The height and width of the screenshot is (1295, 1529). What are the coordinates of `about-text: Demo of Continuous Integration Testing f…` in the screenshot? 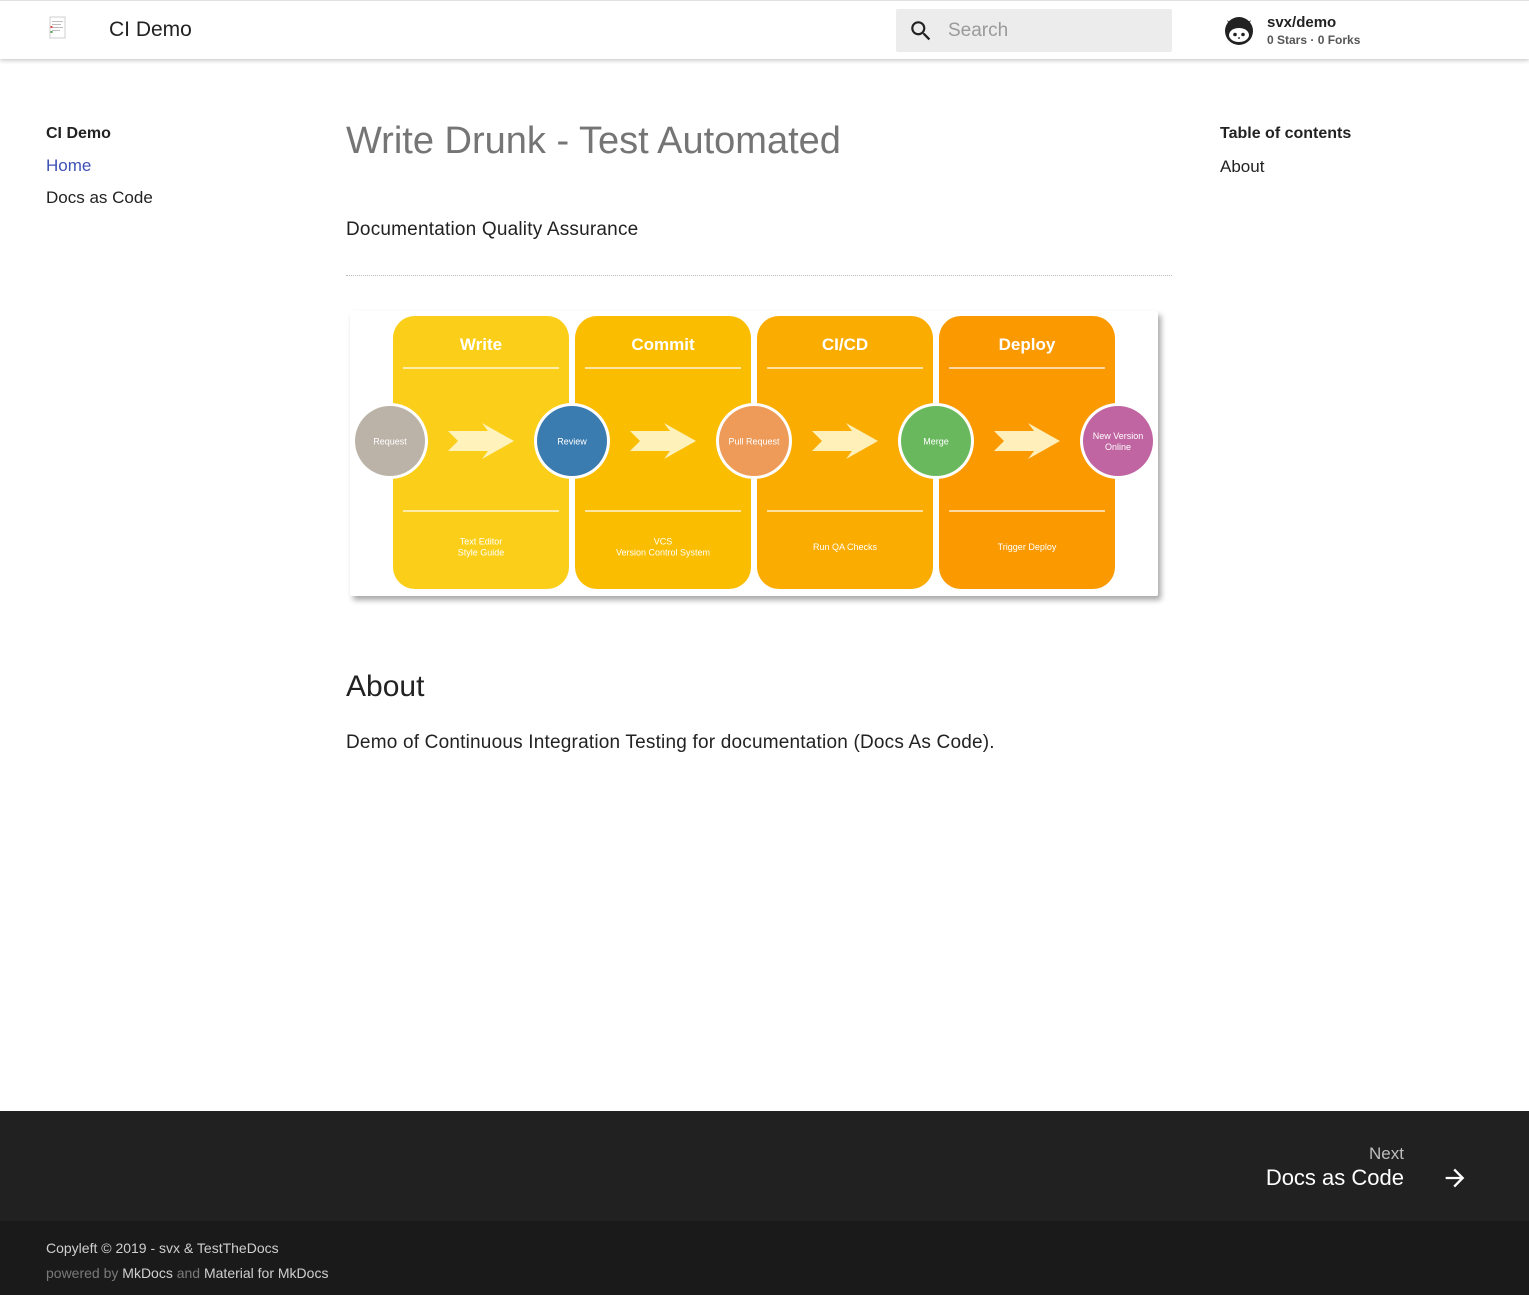 It's located at (670, 742).